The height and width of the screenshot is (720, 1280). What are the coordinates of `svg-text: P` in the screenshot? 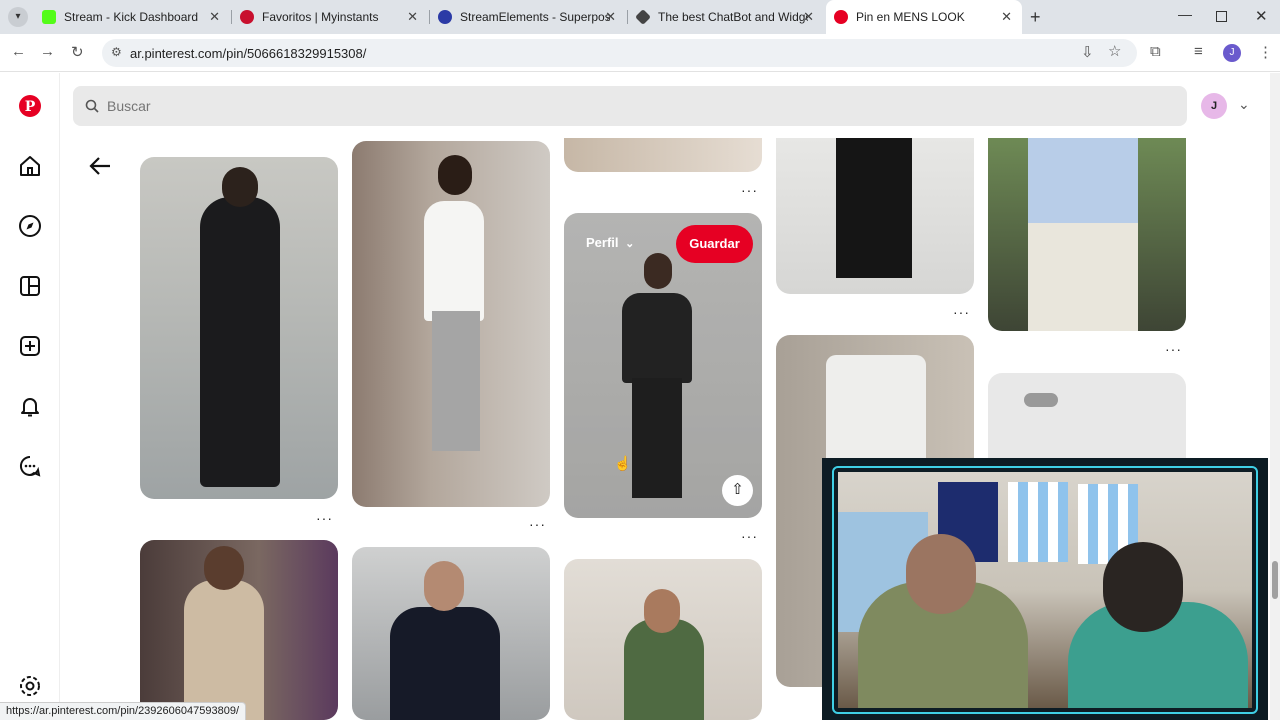 It's located at (30, 107).